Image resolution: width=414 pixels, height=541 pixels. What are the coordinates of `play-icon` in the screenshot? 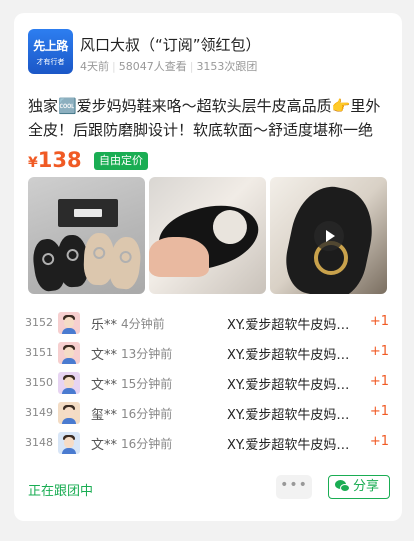 It's located at (329, 236).